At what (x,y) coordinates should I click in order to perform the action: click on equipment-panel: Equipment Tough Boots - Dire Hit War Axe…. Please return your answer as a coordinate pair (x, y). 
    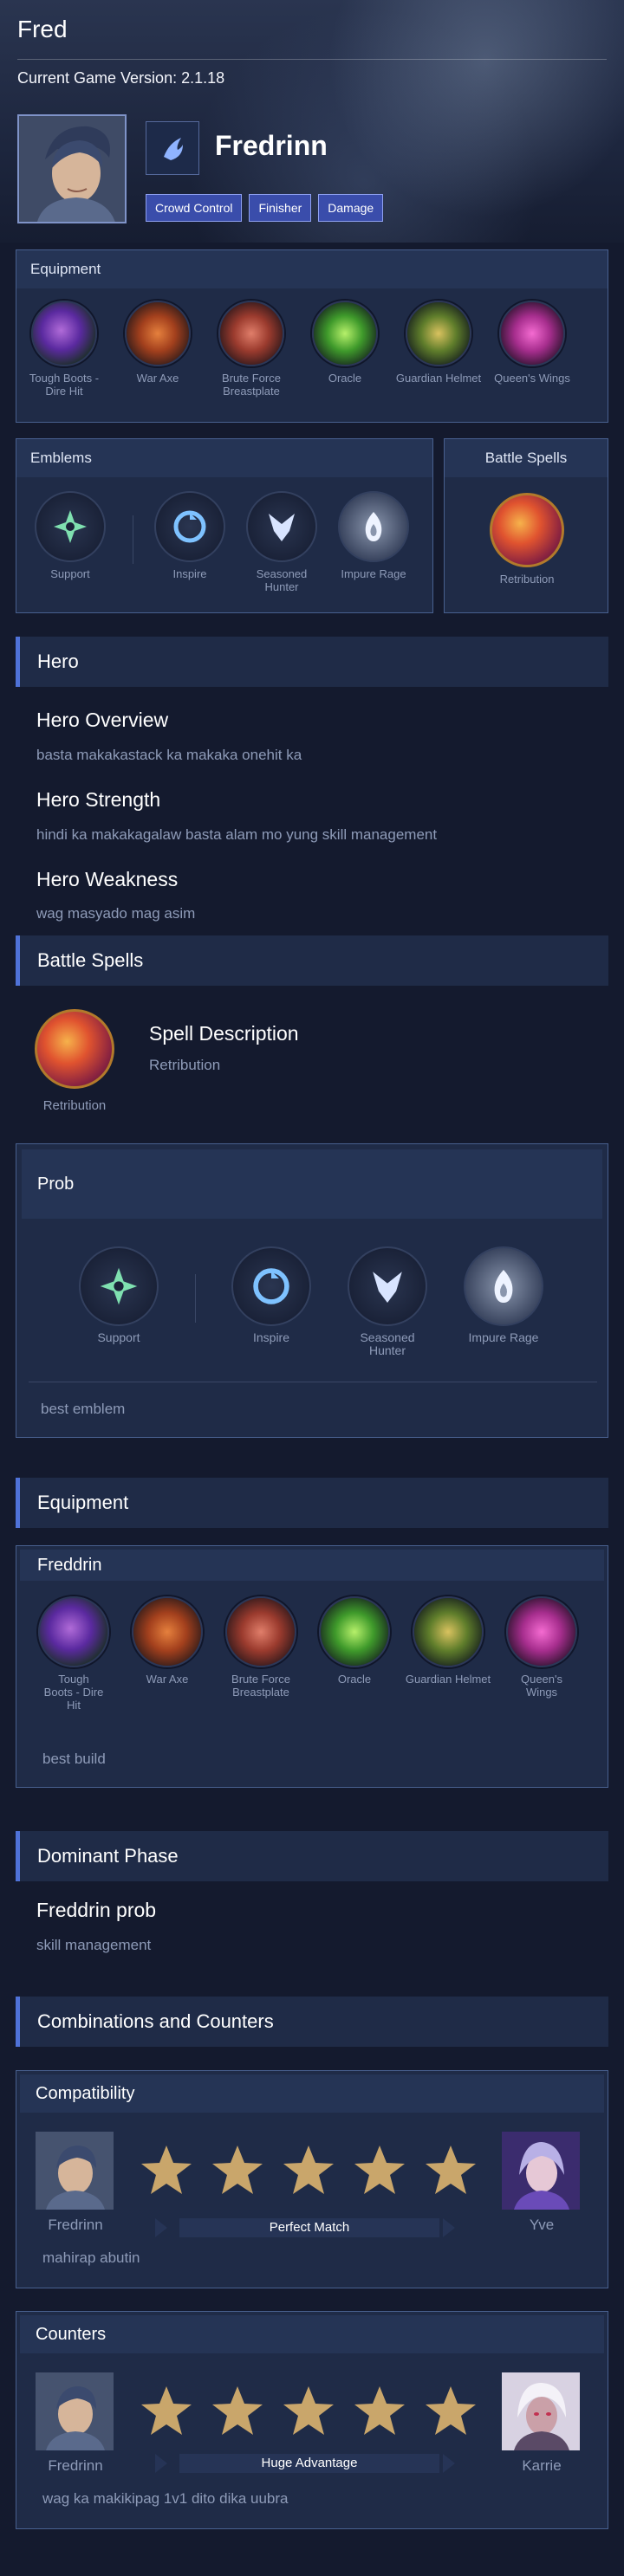
    Looking at the image, I should click on (312, 336).